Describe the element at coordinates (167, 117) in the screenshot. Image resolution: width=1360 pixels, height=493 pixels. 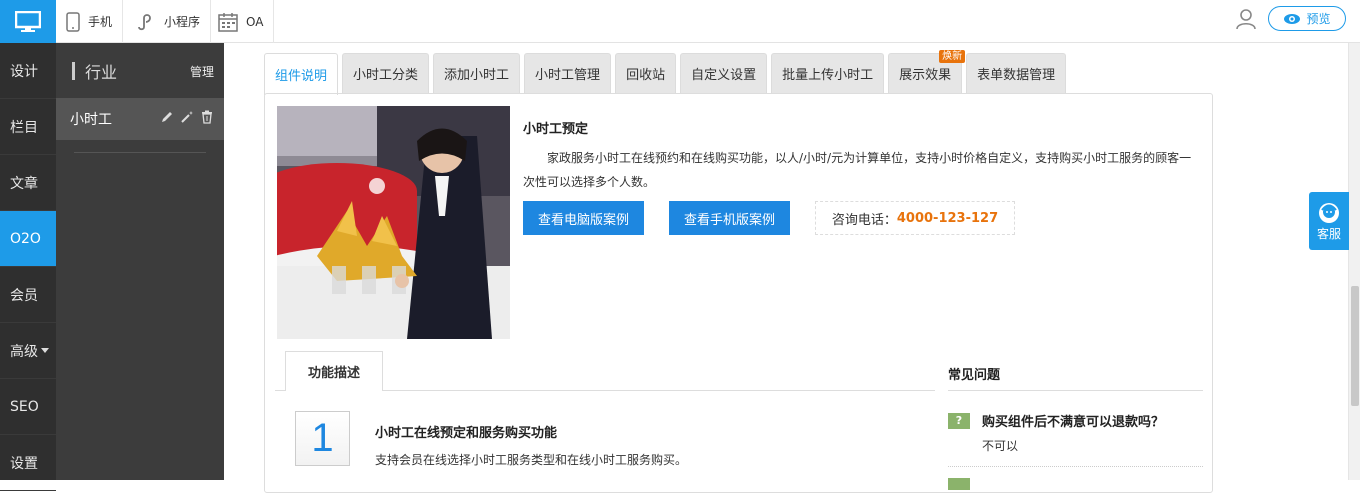
I see `edit-icon` at that location.